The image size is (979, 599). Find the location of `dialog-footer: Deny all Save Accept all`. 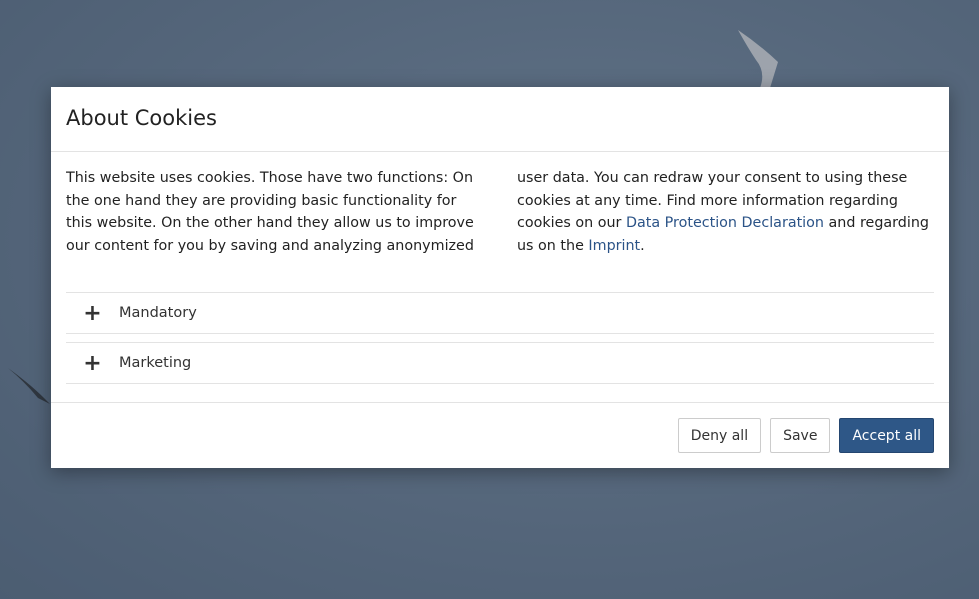

dialog-footer: Deny all Save Accept all is located at coordinates (500, 435).